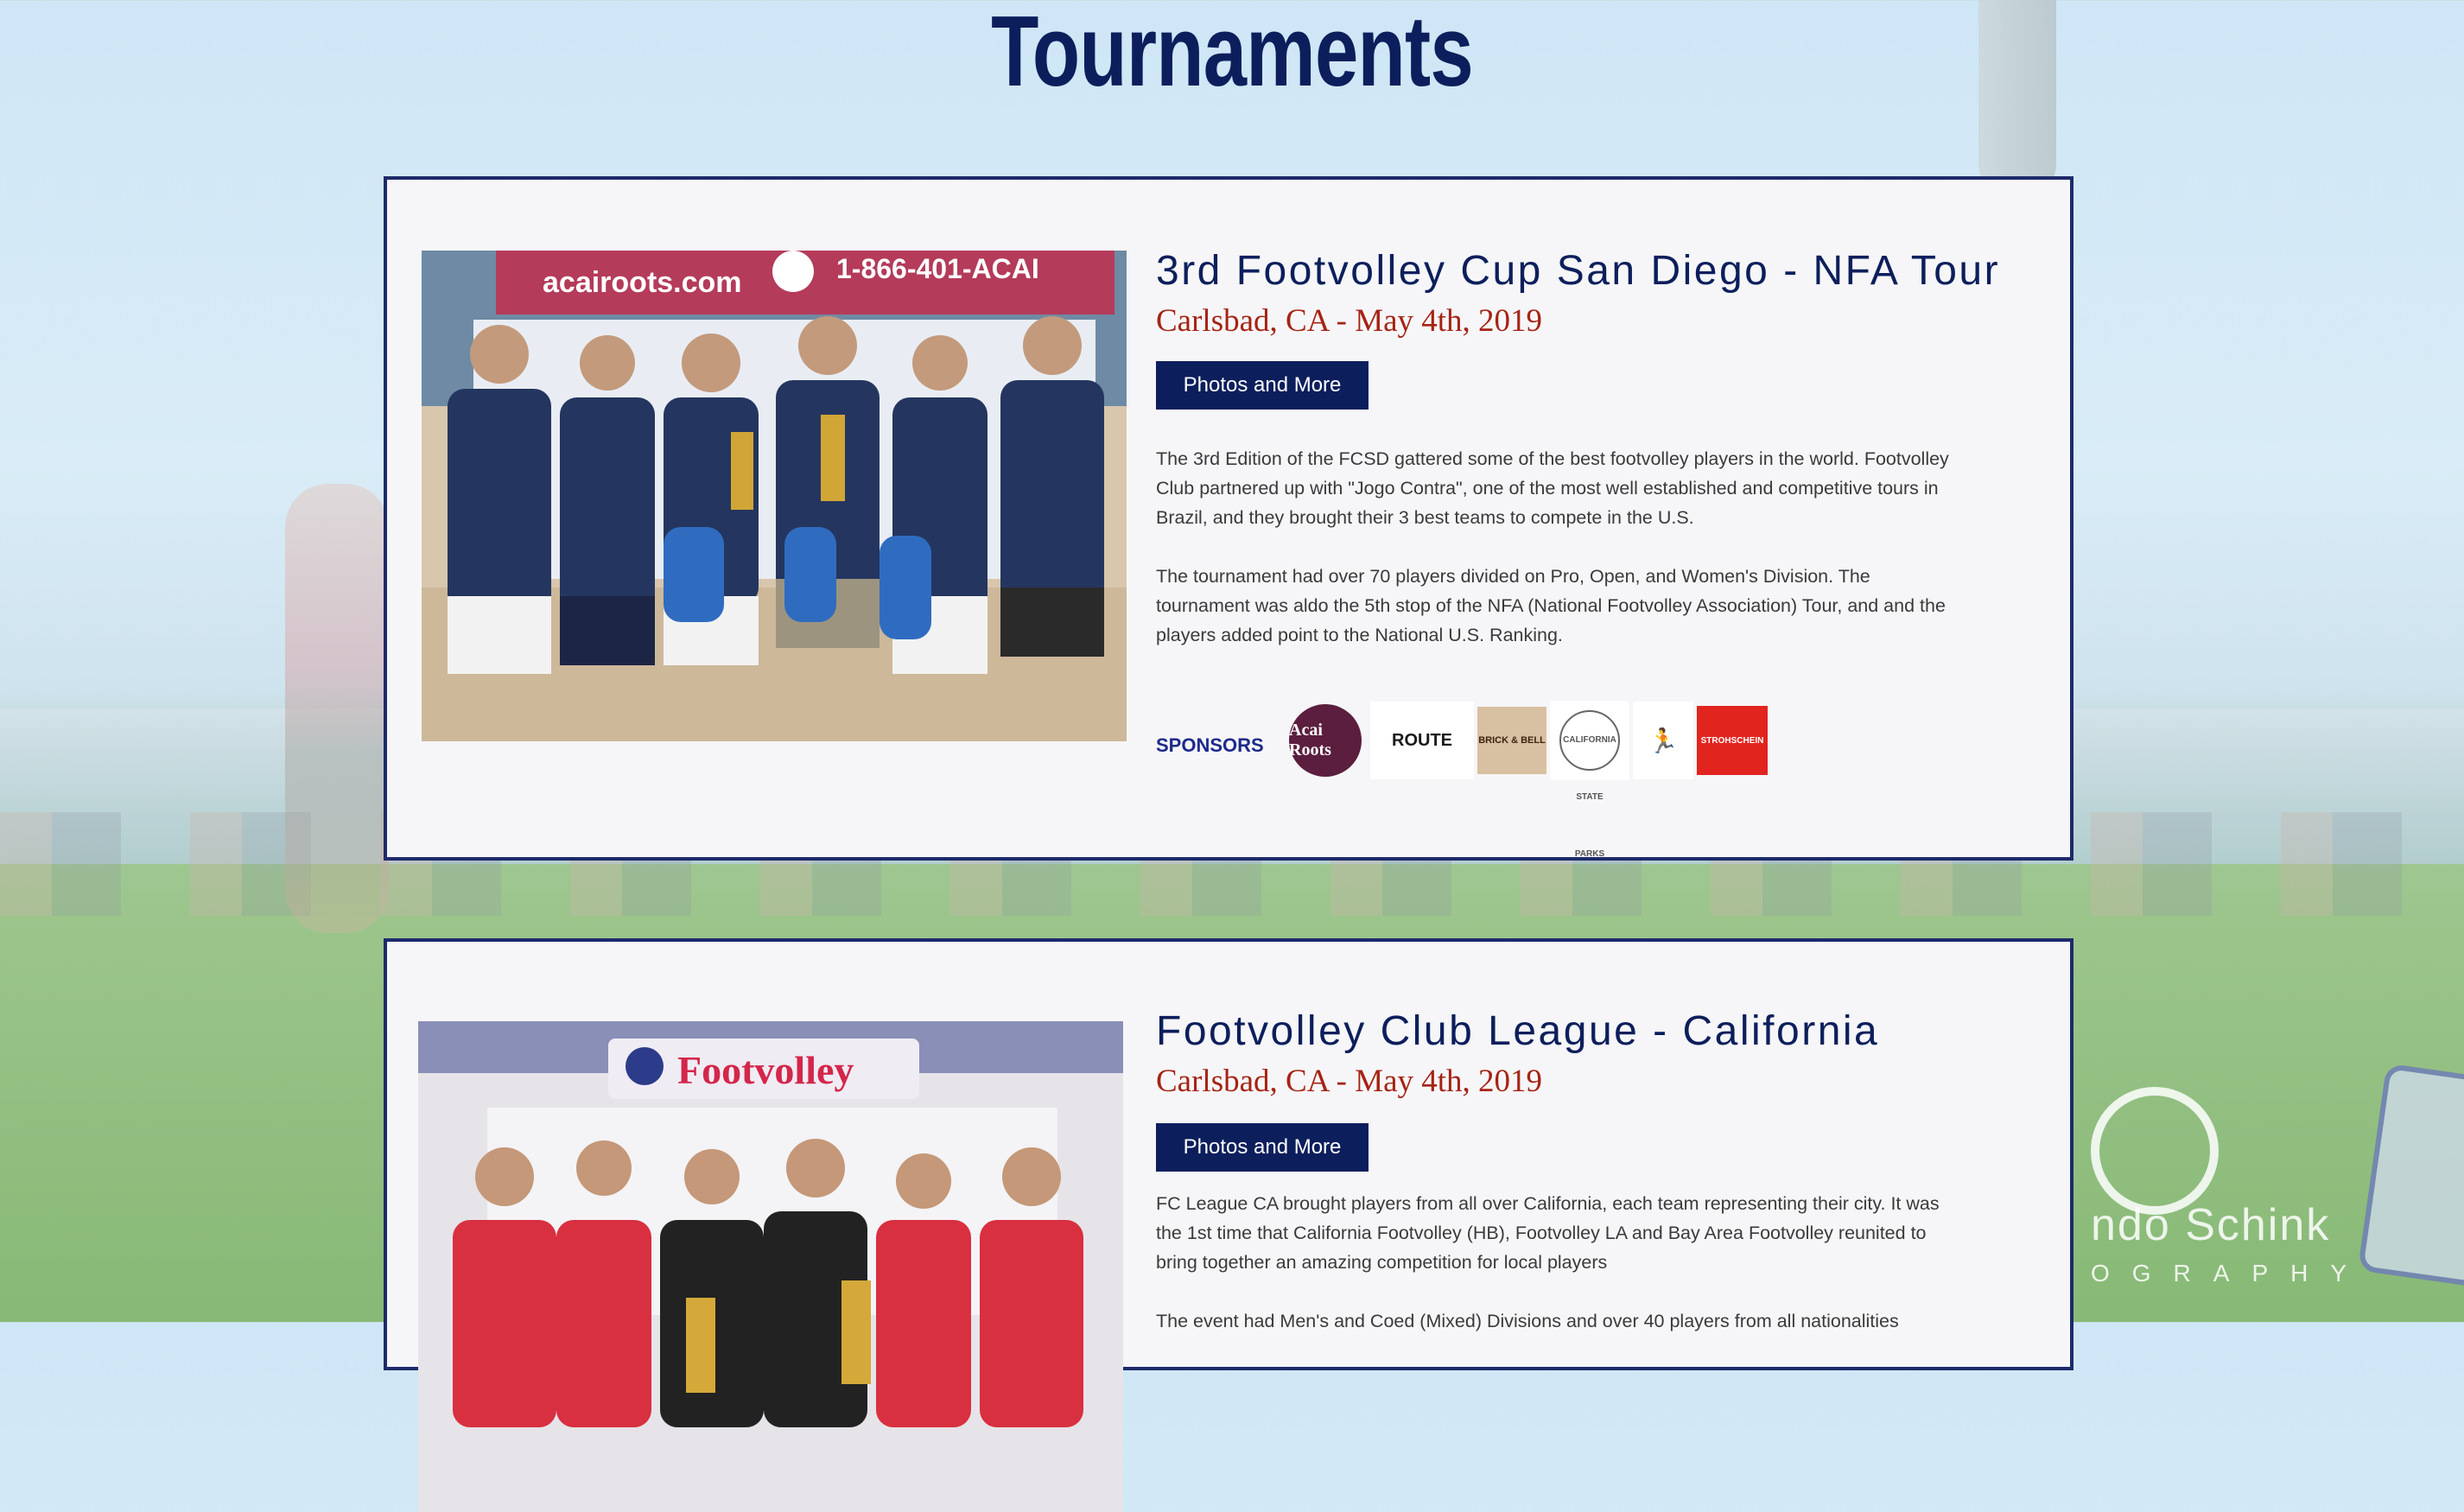 The height and width of the screenshot is (1512, 2464). What do you see at coordinates (1210, 745) in the screenshot?
I see `sponsors-label: SPONSORS` at bounding box center [1210, 745].